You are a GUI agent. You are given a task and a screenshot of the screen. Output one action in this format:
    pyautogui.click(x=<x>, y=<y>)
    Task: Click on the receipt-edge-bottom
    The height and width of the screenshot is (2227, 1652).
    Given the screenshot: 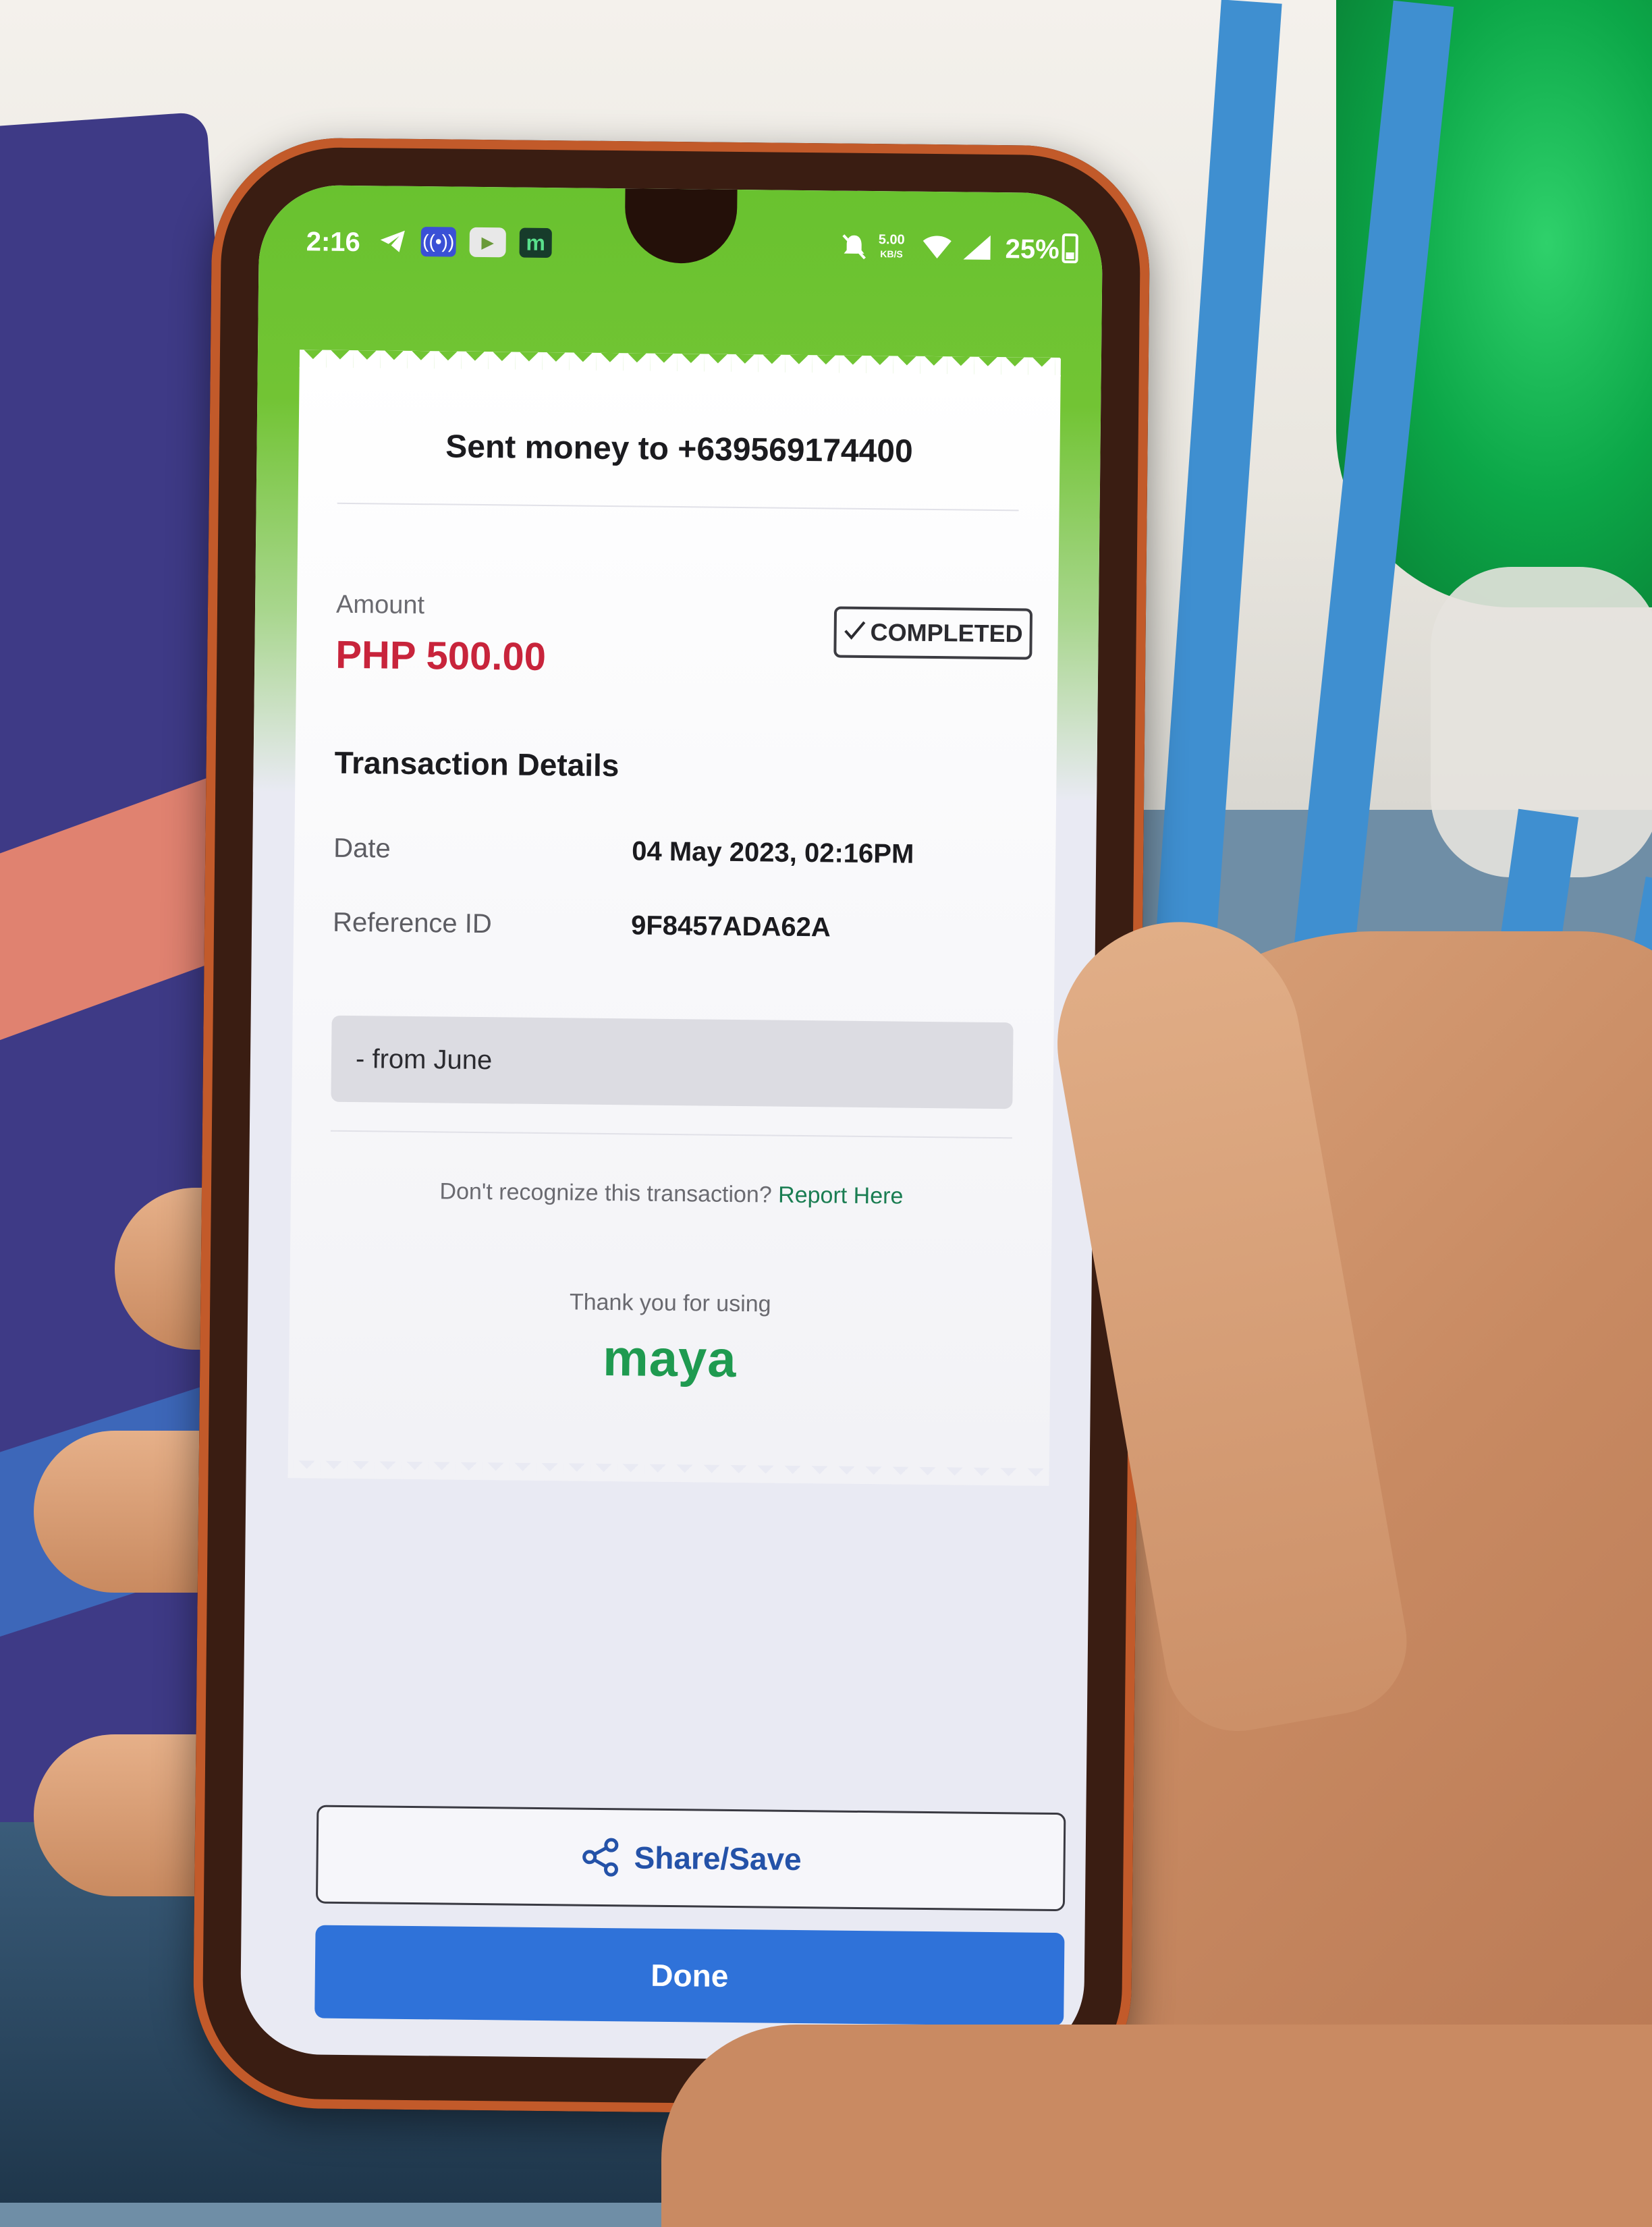 What is the action you would take?
    pyautogui.click(x=668, y=1472)
    